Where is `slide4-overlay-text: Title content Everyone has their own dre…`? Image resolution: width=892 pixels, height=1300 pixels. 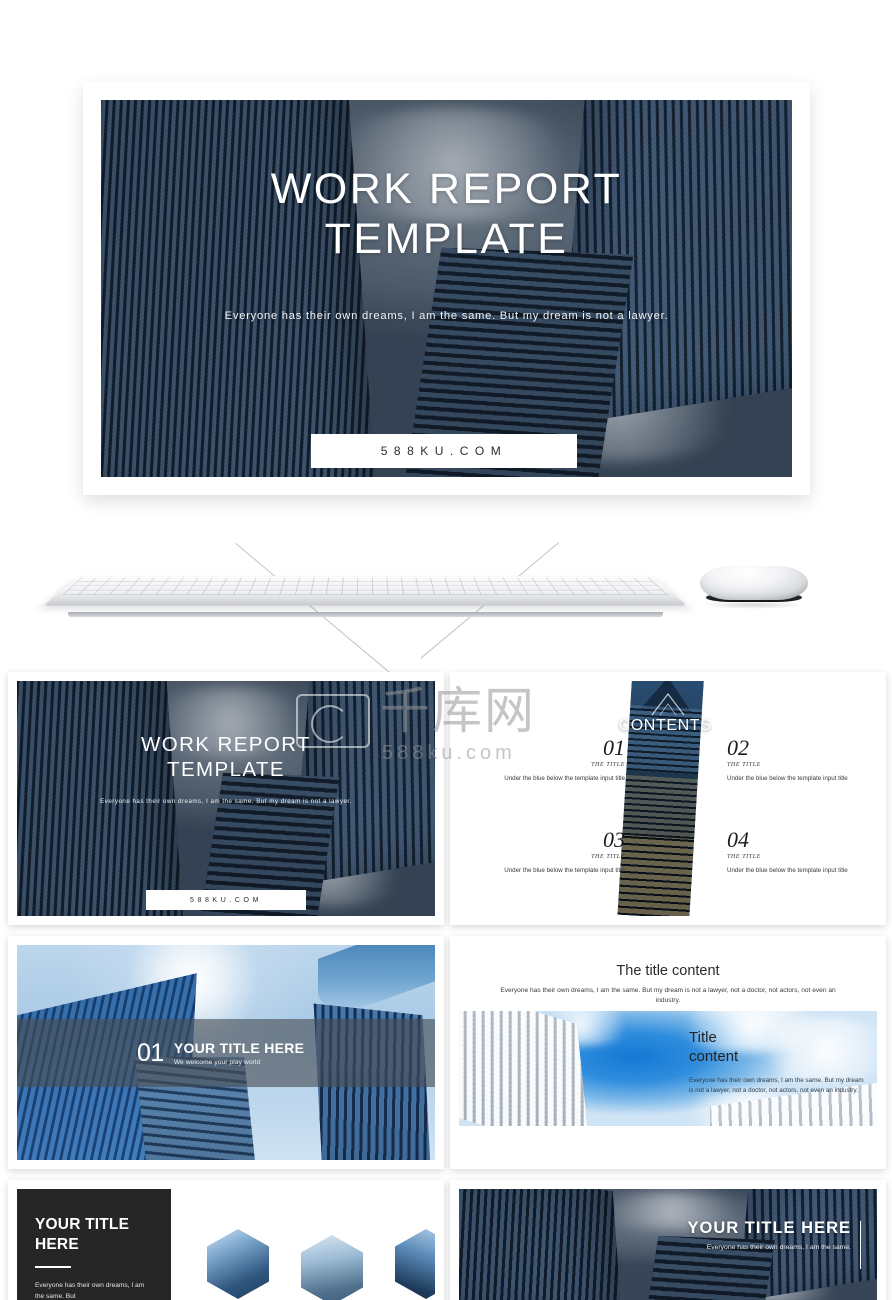 slide4-overlay-text: Title content Everyone has their own dre… is located at coordinates (779, 1062).